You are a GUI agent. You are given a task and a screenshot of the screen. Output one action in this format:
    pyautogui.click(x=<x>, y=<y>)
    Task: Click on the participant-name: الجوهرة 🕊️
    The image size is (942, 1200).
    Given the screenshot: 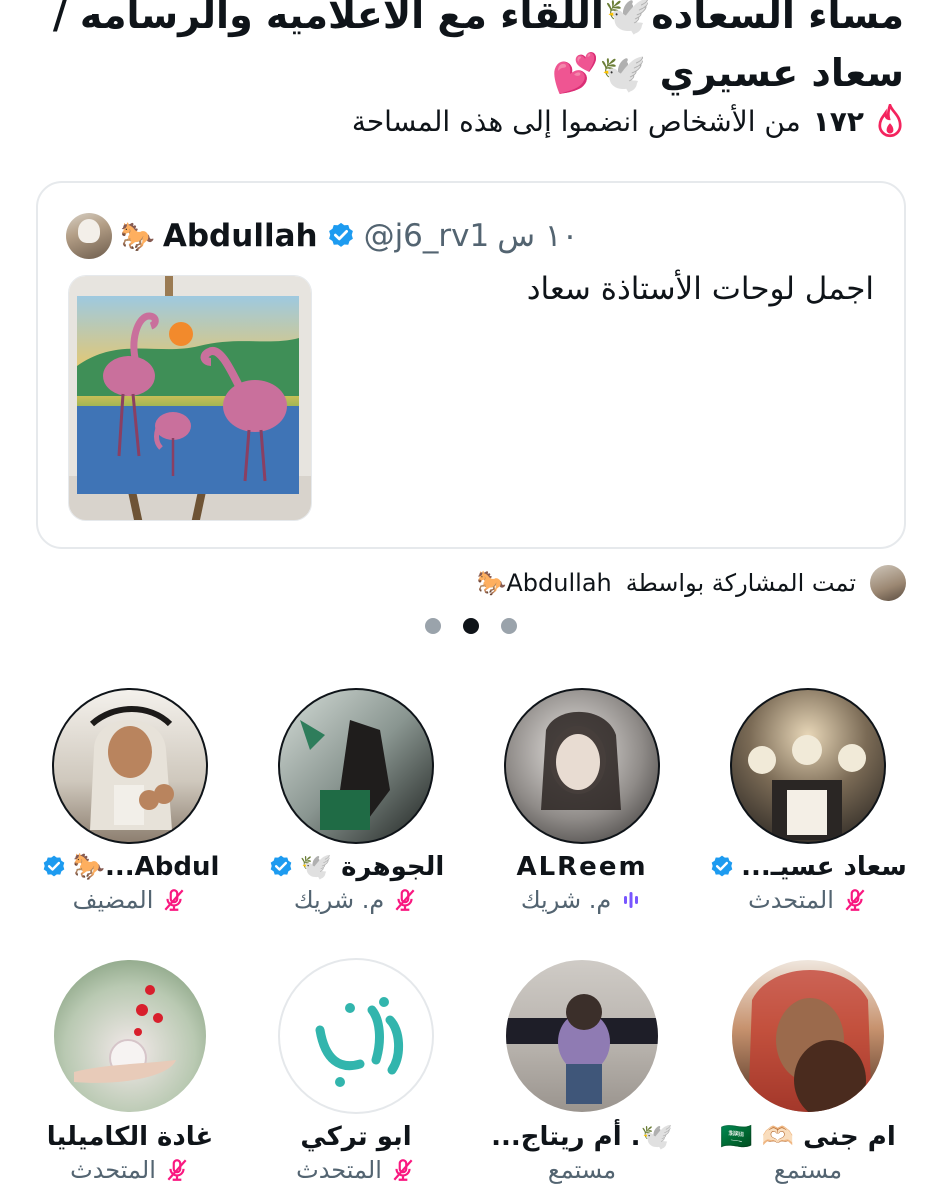 What is the action you would take?
    pyautogui.click(x=372, y=867)
    